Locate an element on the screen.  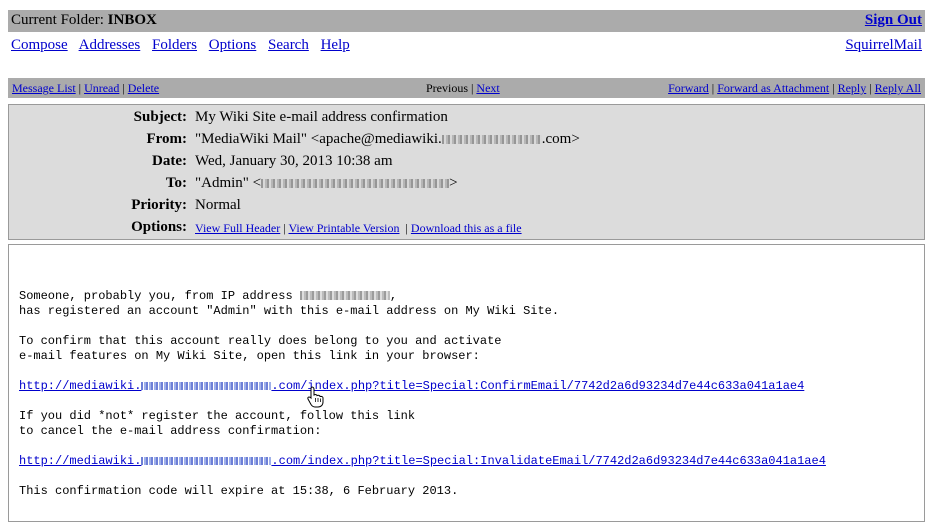
nav-left: Message List | Unread | Delete is located at coordinates (85, 88).